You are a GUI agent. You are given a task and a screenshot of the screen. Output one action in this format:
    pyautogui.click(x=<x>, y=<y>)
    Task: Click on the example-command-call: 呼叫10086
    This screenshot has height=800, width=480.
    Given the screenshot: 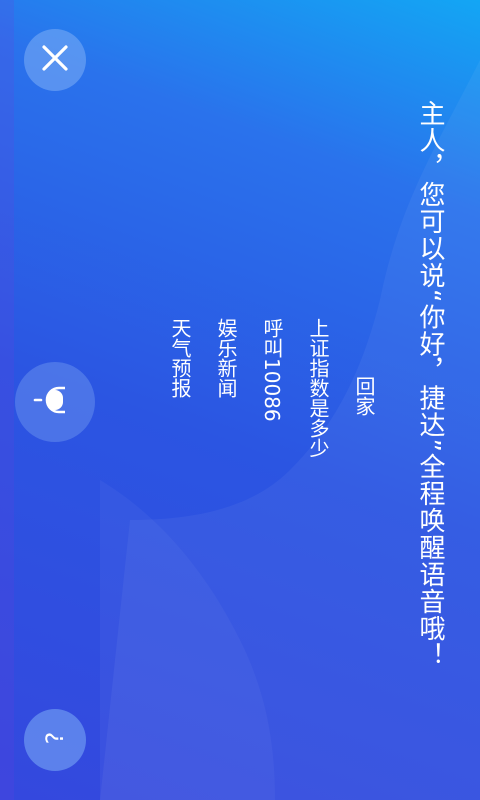 What is the action you would take?
    pyautogui.click(x=272, y=388)
    